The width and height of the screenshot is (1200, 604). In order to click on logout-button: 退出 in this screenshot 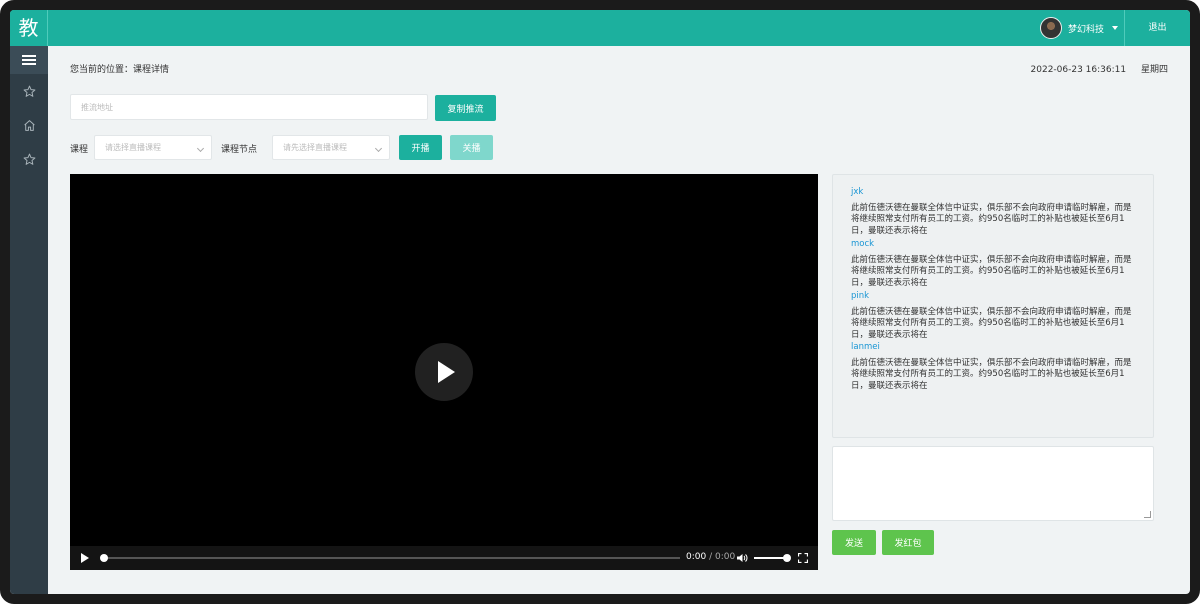, I will do `click(1157, 28)`.